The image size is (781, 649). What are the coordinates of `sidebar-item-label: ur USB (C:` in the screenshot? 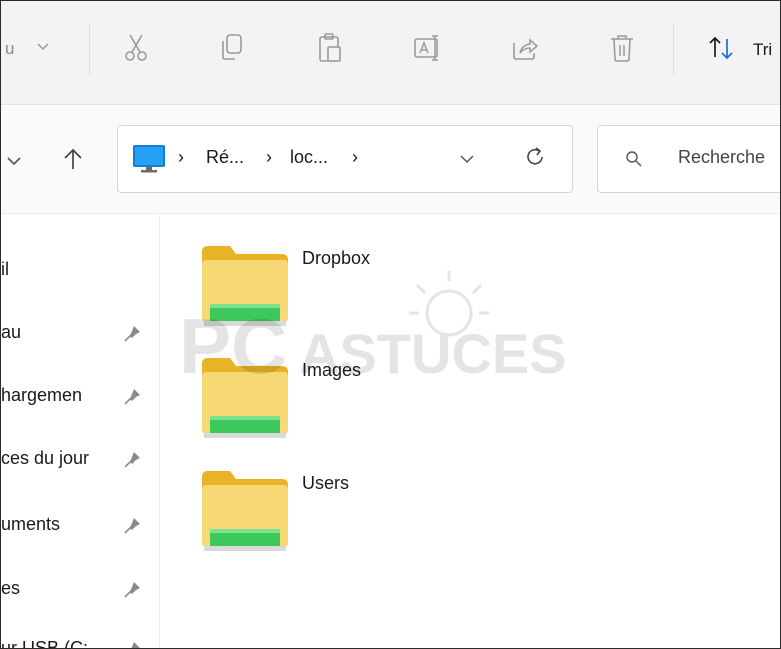 It's located at (45, 643).